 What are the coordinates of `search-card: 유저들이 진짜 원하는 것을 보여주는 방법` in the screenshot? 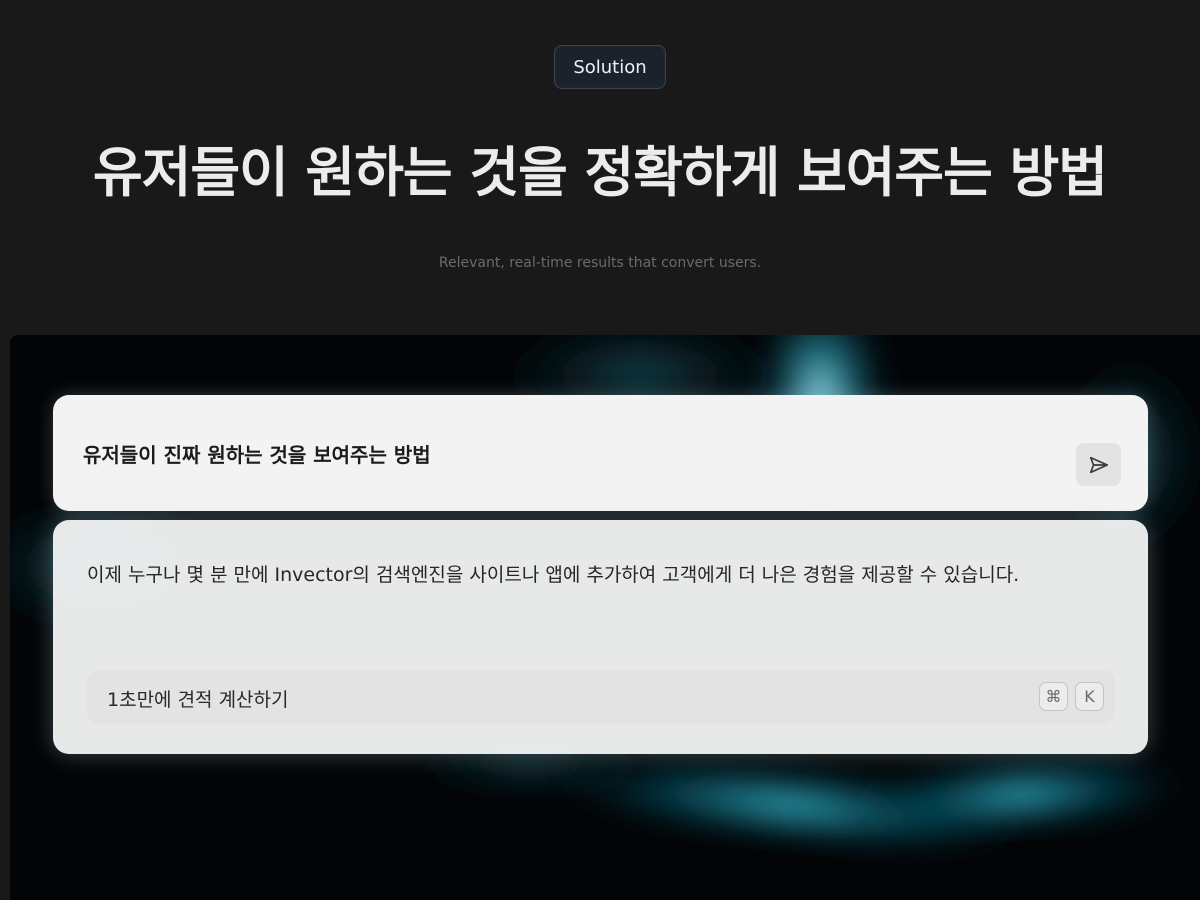 It's located at (600, 453).